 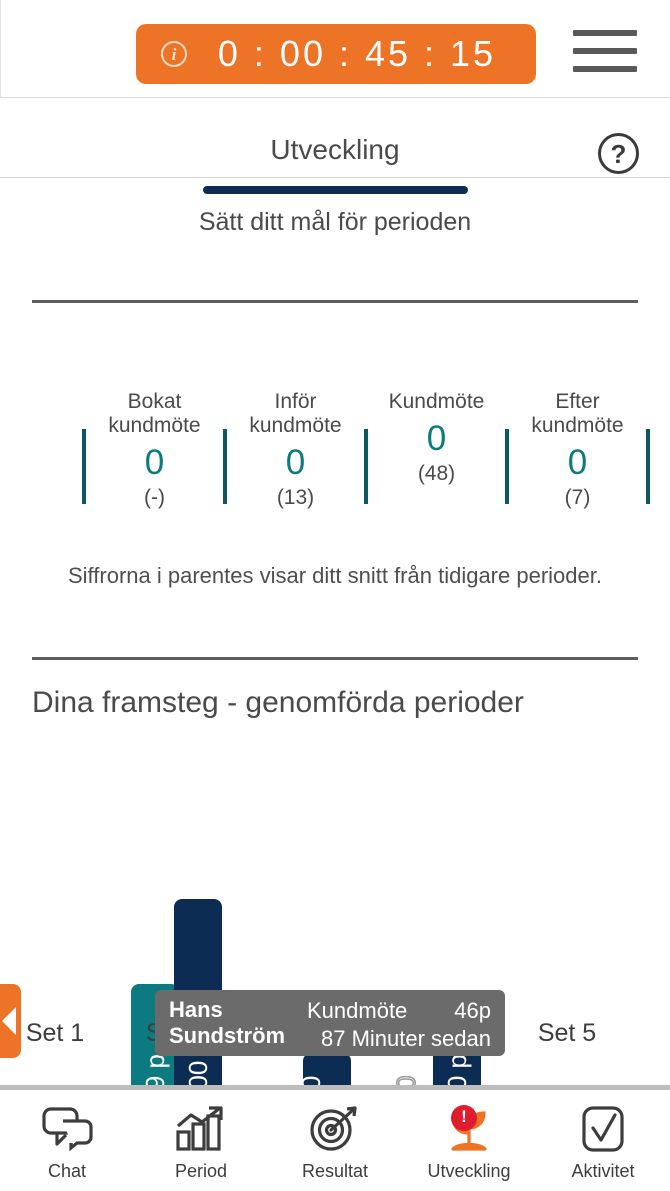 I want to click on stat-average: (13), so click(x=295, y=497).